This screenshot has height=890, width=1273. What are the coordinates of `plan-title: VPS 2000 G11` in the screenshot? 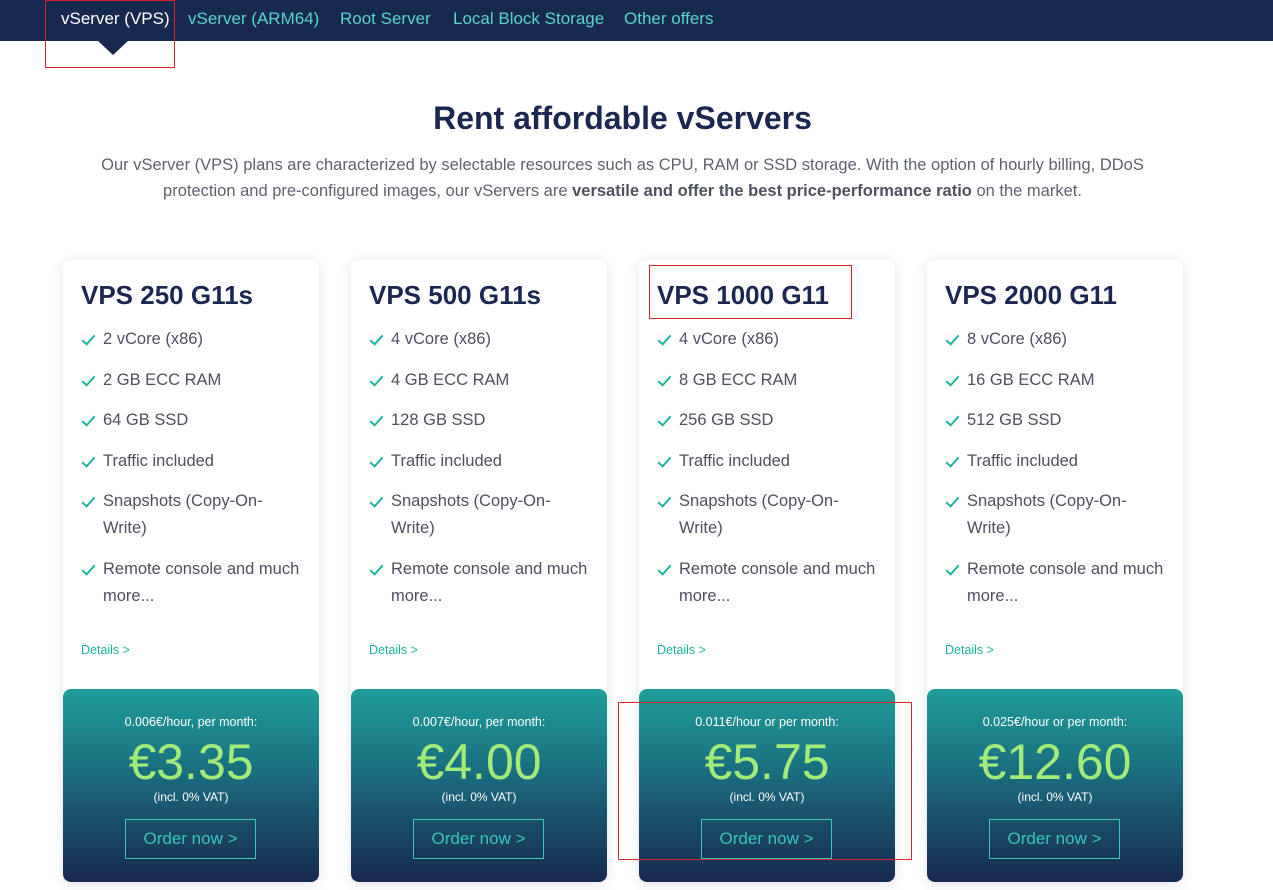 It's located at (1031, 295).